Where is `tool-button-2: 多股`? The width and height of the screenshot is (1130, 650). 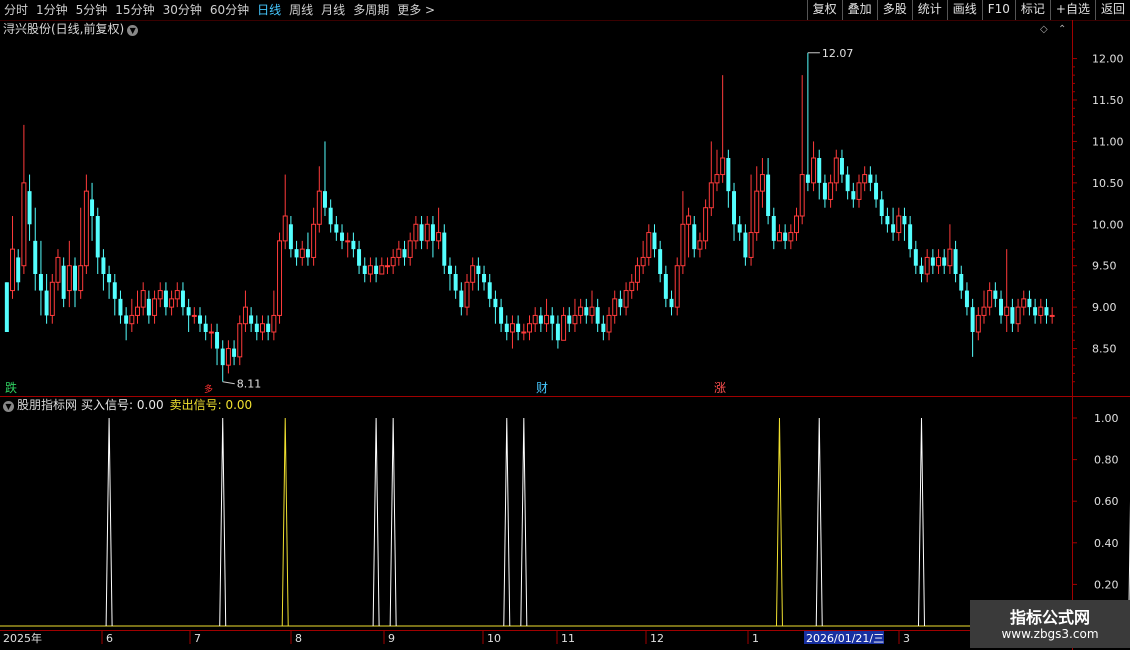
tool-button-2: 多股 is located at coordinates (894, 10).